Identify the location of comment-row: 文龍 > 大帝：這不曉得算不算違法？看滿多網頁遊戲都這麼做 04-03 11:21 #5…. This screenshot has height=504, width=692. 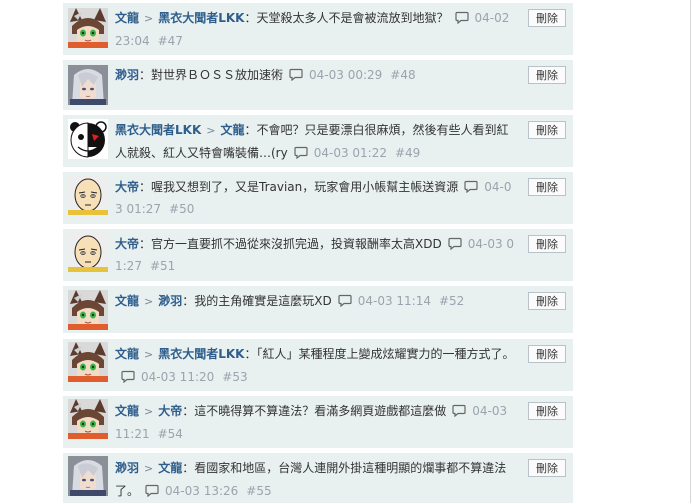
(318, 422).